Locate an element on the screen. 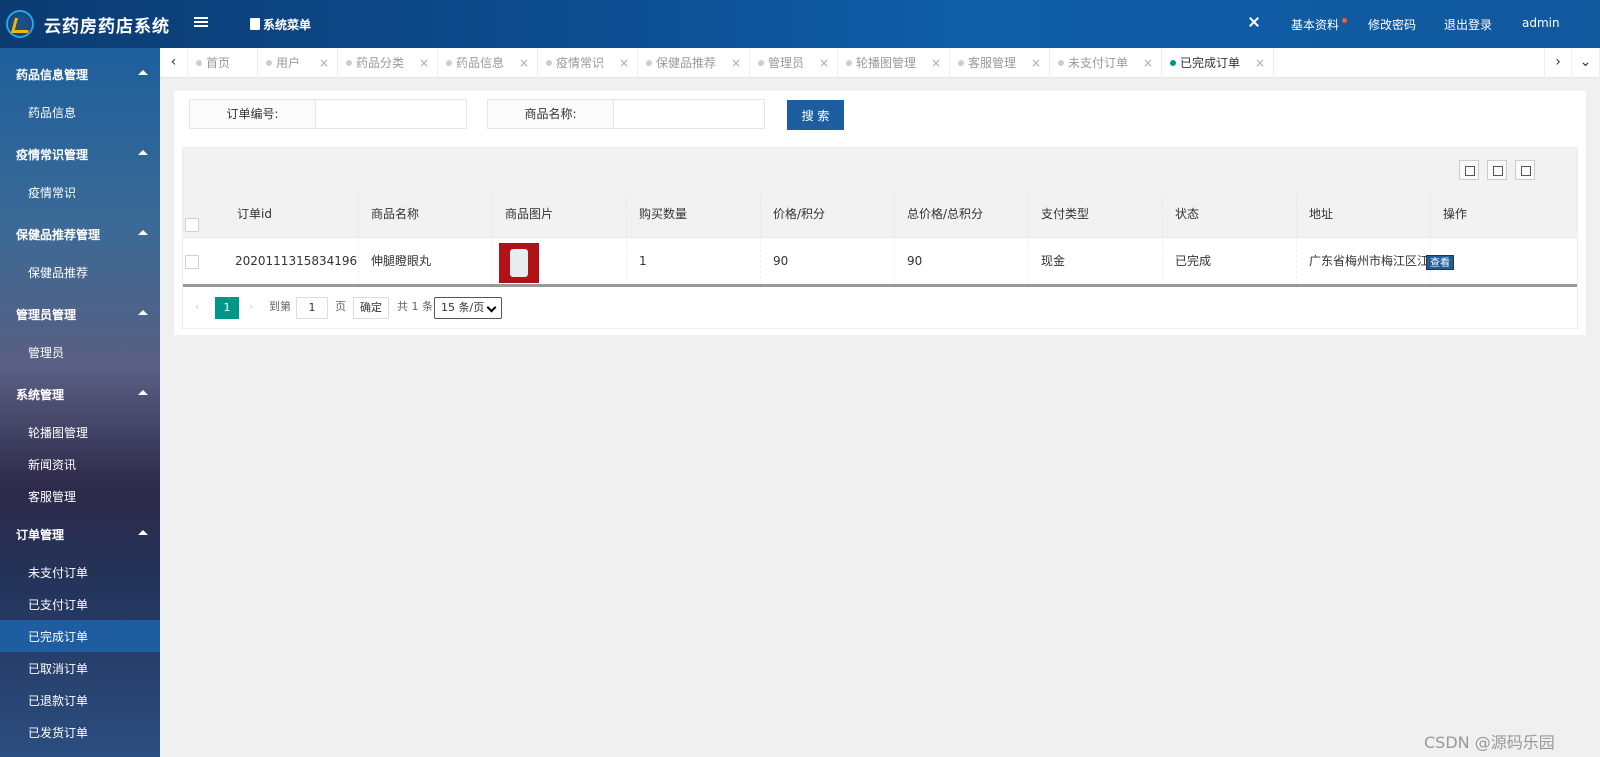  sidebar-item-carousel: 轮播图管理 is located at coordinates (80, 432).